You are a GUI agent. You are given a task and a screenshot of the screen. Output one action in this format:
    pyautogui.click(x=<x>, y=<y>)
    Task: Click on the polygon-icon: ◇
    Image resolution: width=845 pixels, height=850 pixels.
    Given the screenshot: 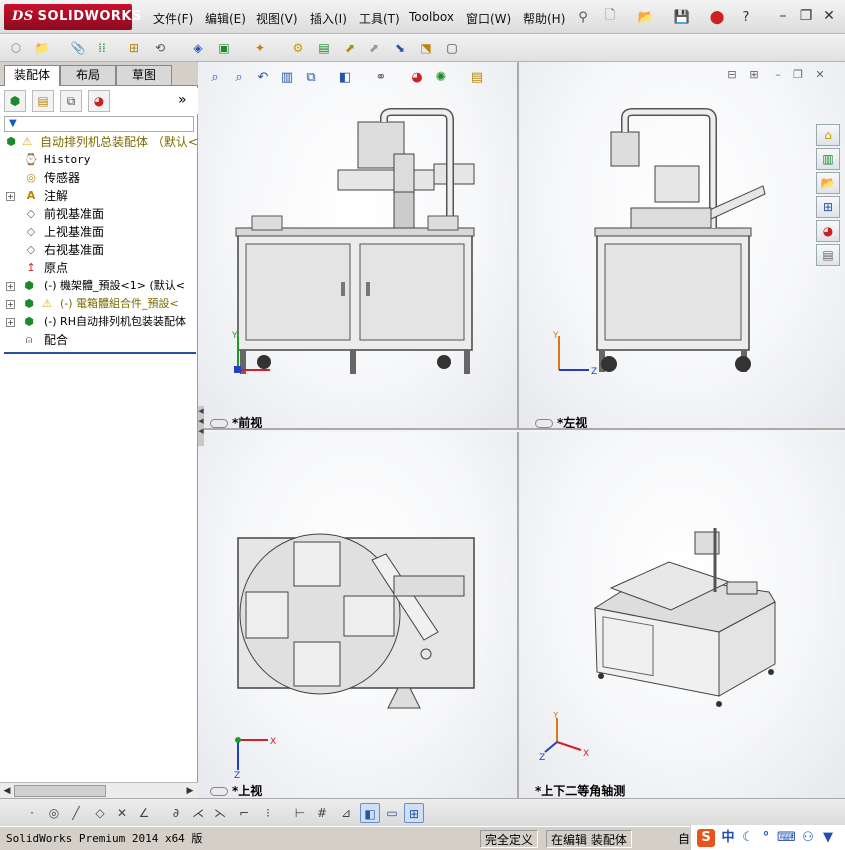 What is the action you would take?
    pyautogui.click(x=100, y=813)
    